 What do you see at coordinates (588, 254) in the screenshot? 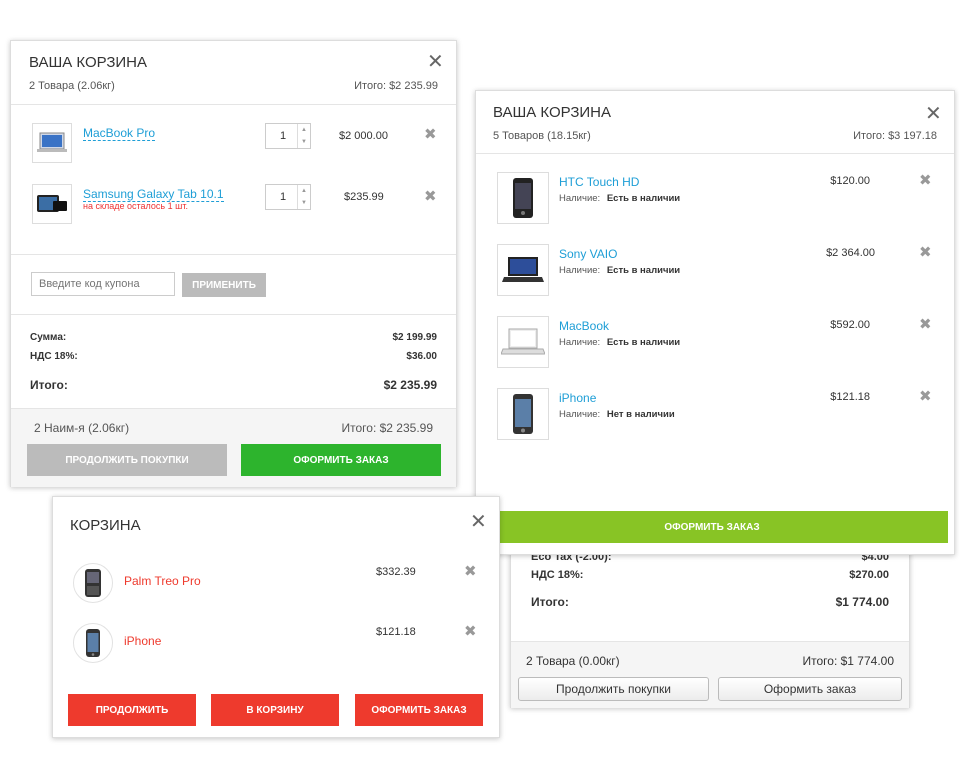
I see `product-link: Sony VAIO` at bounding box center [588, 254].